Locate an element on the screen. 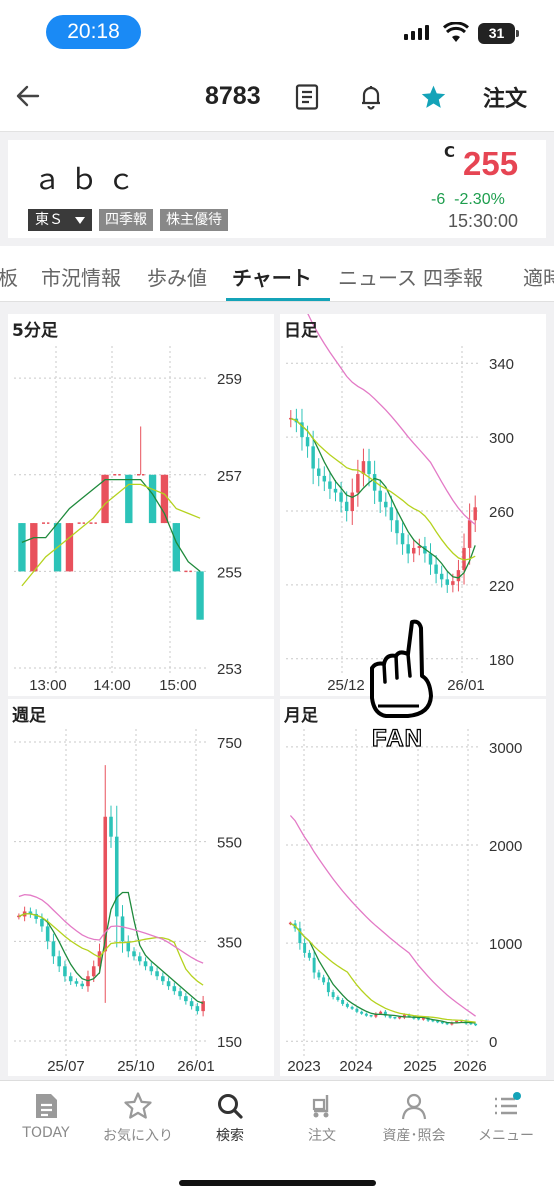 This screenshot has height=1200, width=554. tab-news: ニュース is located at coordinates (377, 276).